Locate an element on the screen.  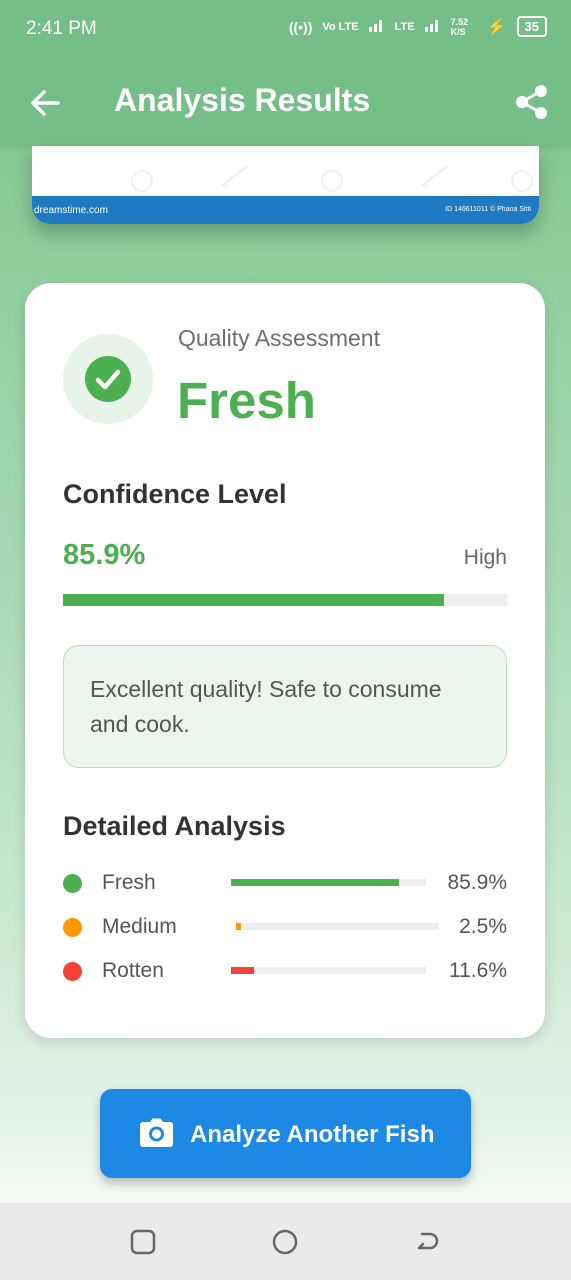
app-bar: Analysis Results is located at coordinates (285, 102).